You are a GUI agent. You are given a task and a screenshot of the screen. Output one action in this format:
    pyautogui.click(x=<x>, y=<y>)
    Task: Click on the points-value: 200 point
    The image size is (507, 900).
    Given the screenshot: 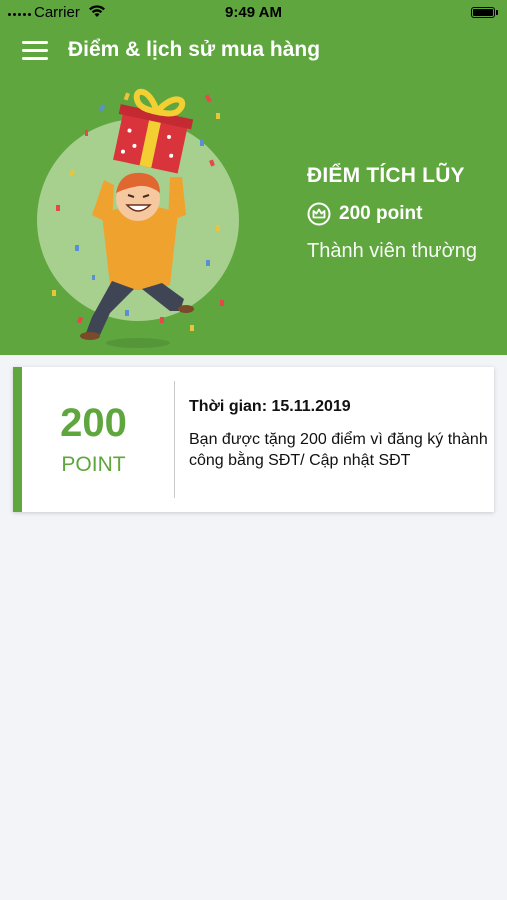 What is the action you would take?
    pyautogui.click(x=381, y=213)
    